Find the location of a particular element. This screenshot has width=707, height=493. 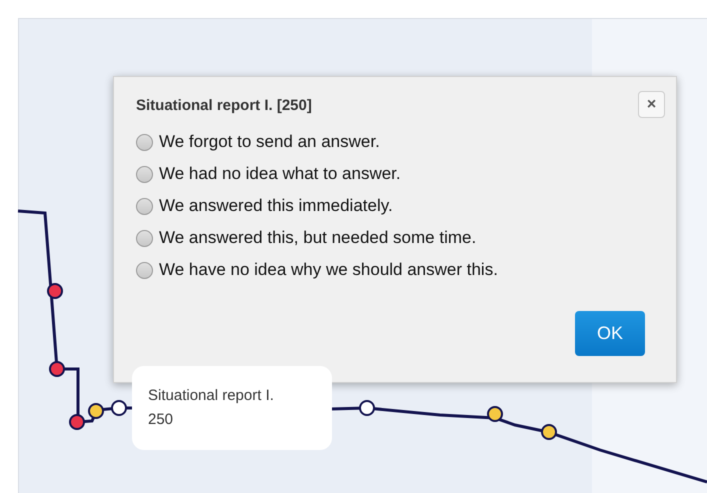

option-label: We answered this, but needed some time. is located at coordinates (317, 238).